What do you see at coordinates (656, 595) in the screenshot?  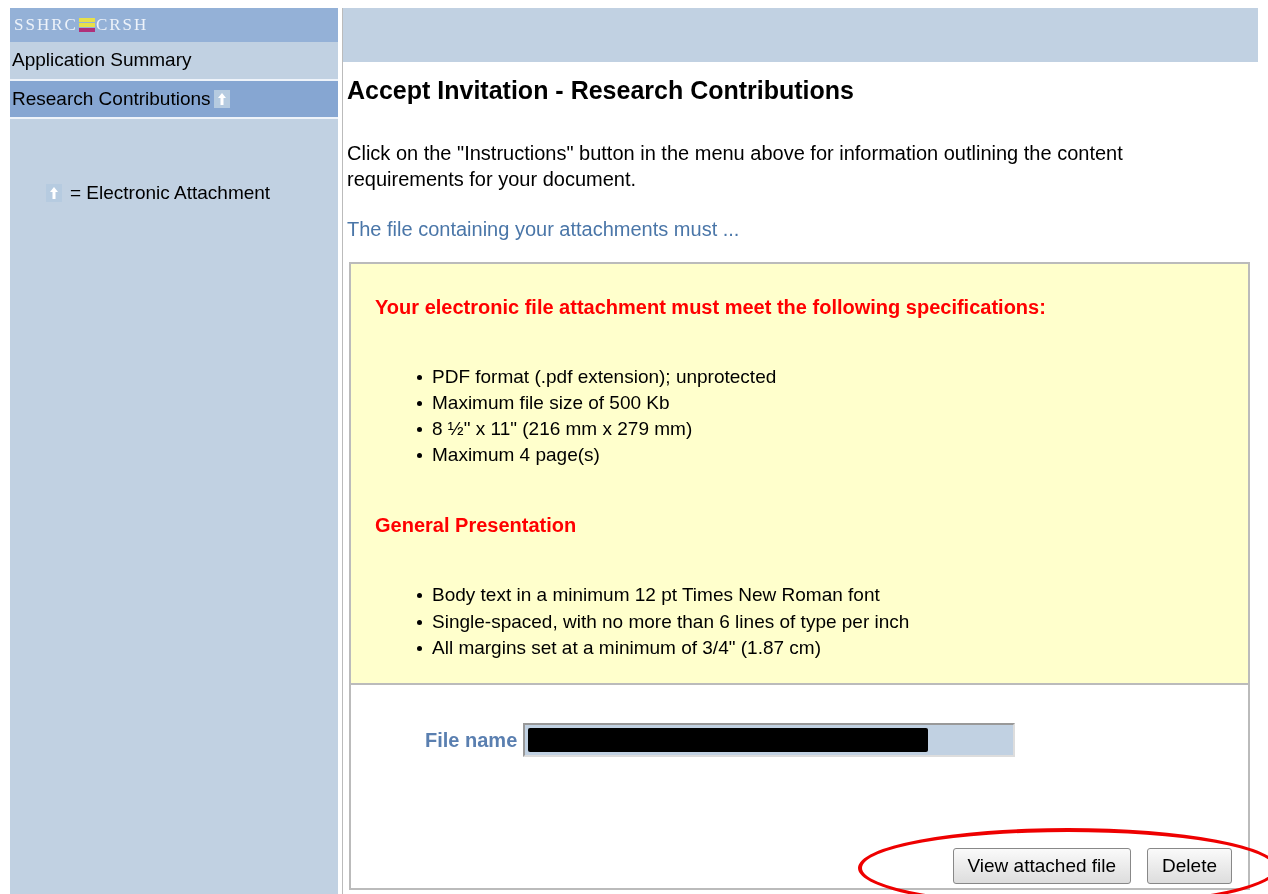 I see `bullet-text: Body text in a minimum 12 pt Times New Roman font` at bounding box center [656, 595].